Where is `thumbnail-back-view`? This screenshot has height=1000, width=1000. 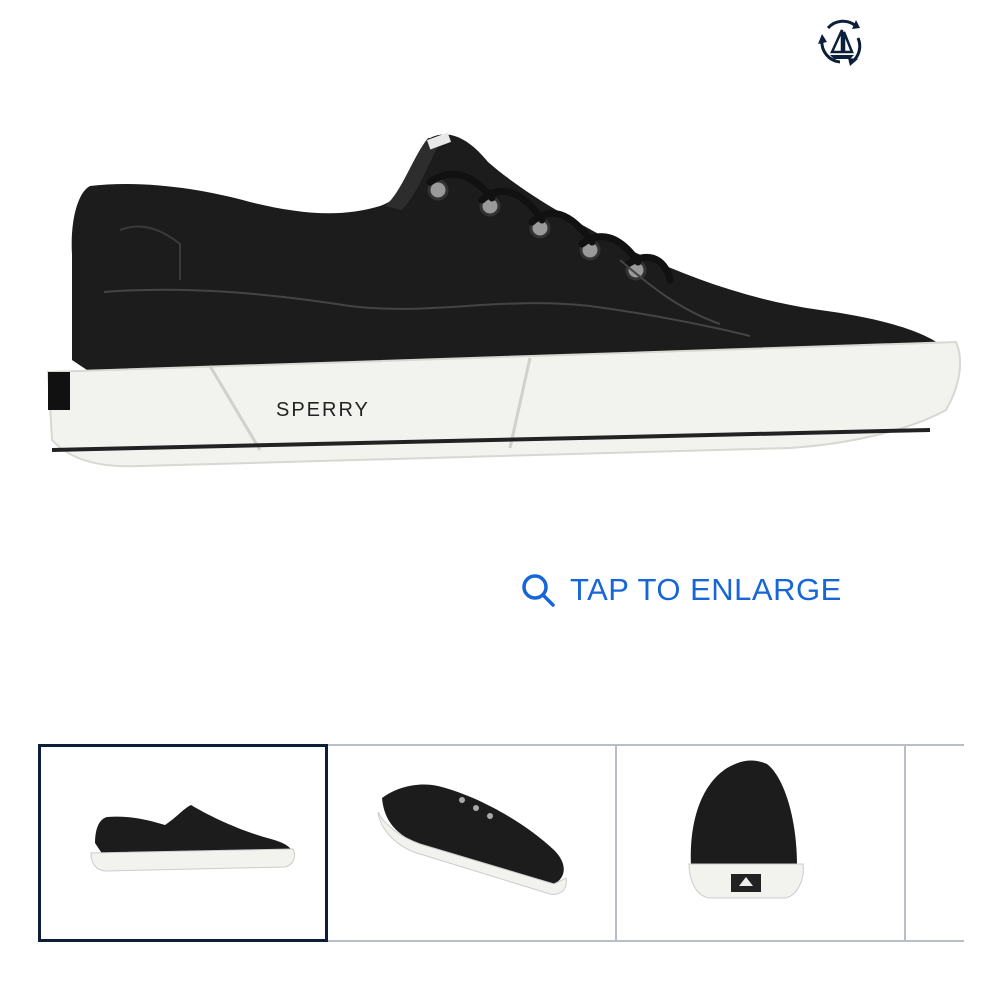 thumbnail-back-view is located at coordinates (761, 843).